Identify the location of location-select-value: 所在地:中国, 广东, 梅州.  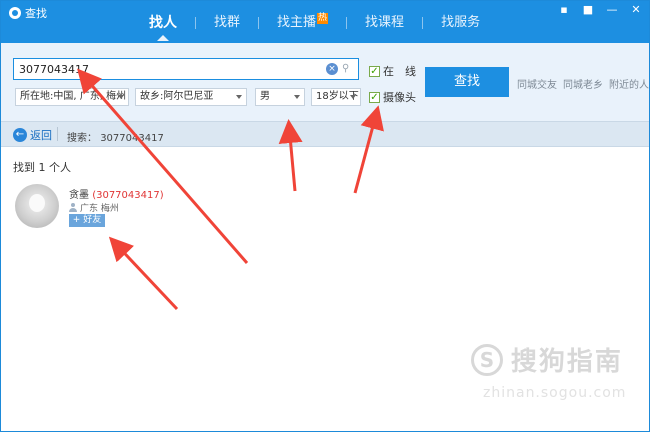
(73, 96).